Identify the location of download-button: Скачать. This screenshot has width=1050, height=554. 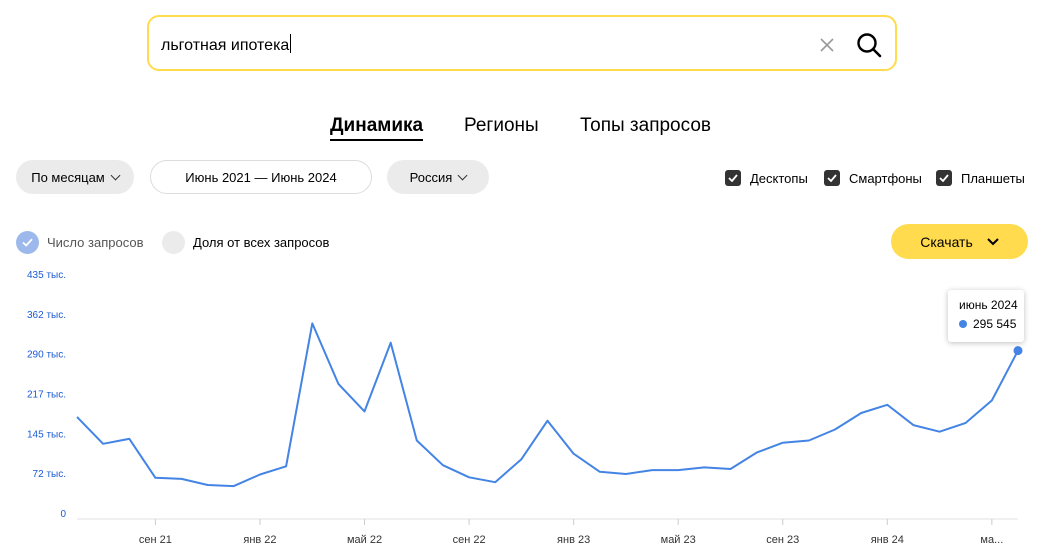
(959, 241).